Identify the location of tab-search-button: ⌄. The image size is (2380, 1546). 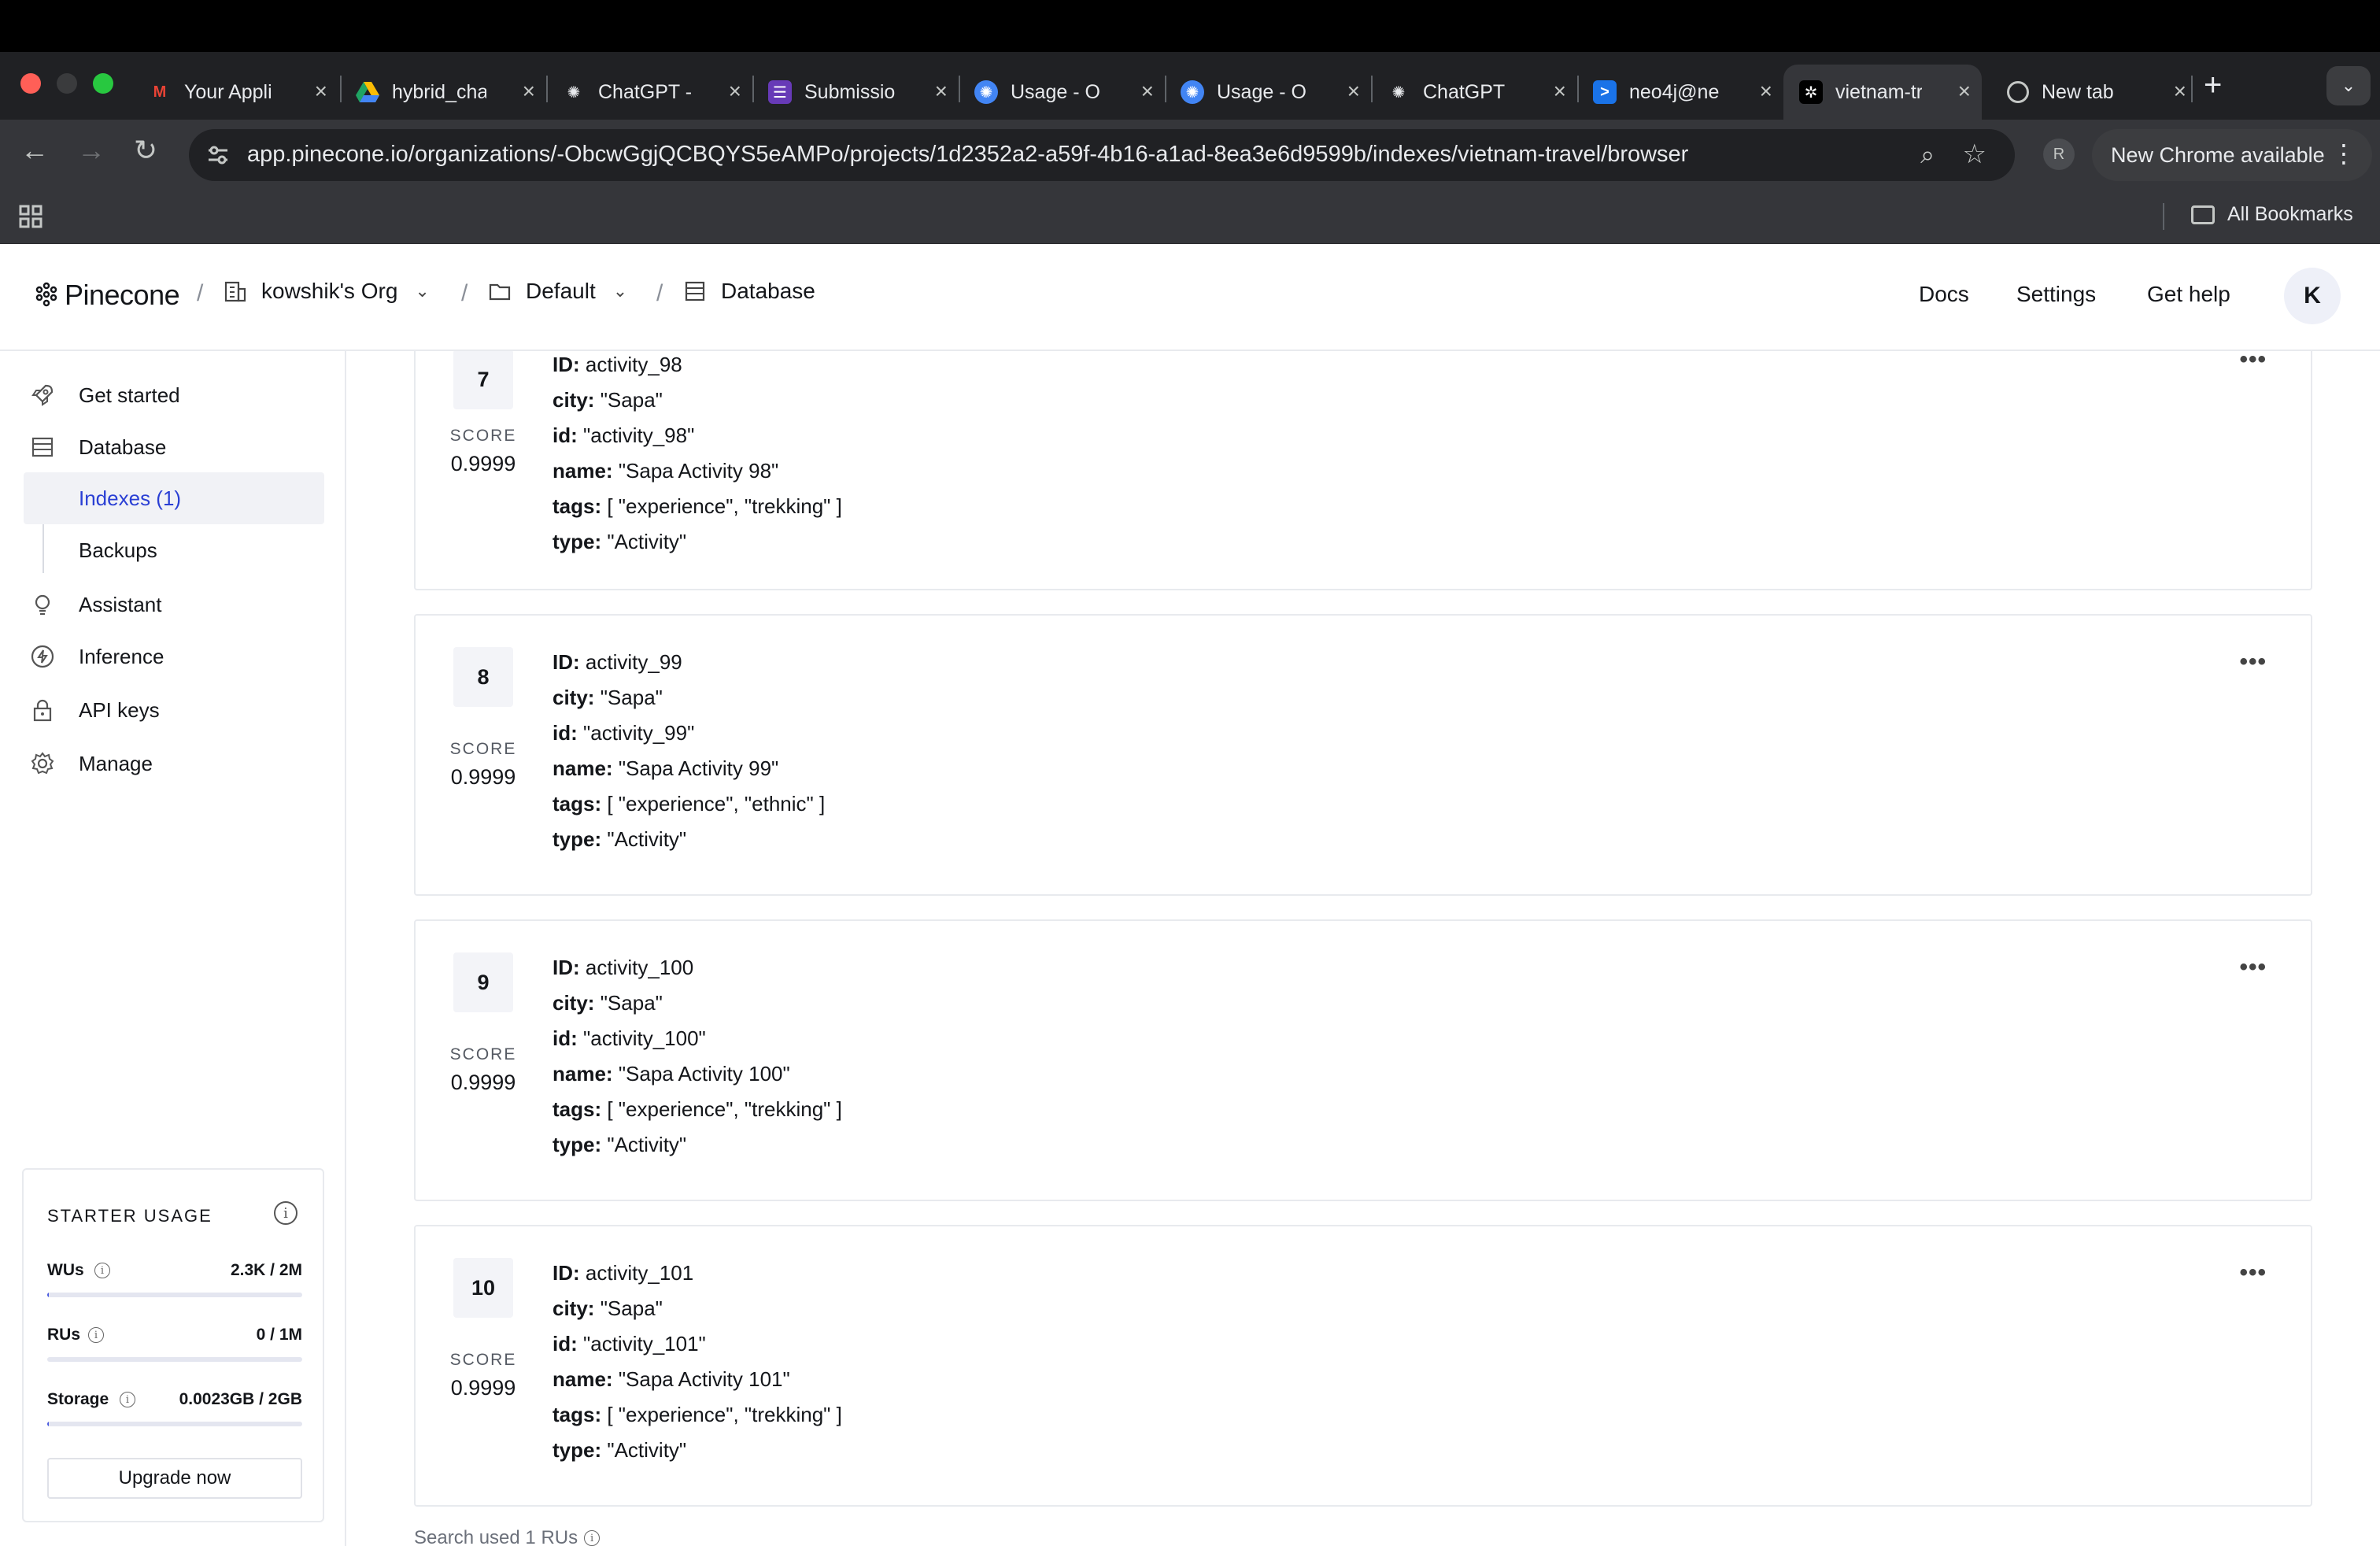
(2348, 85).